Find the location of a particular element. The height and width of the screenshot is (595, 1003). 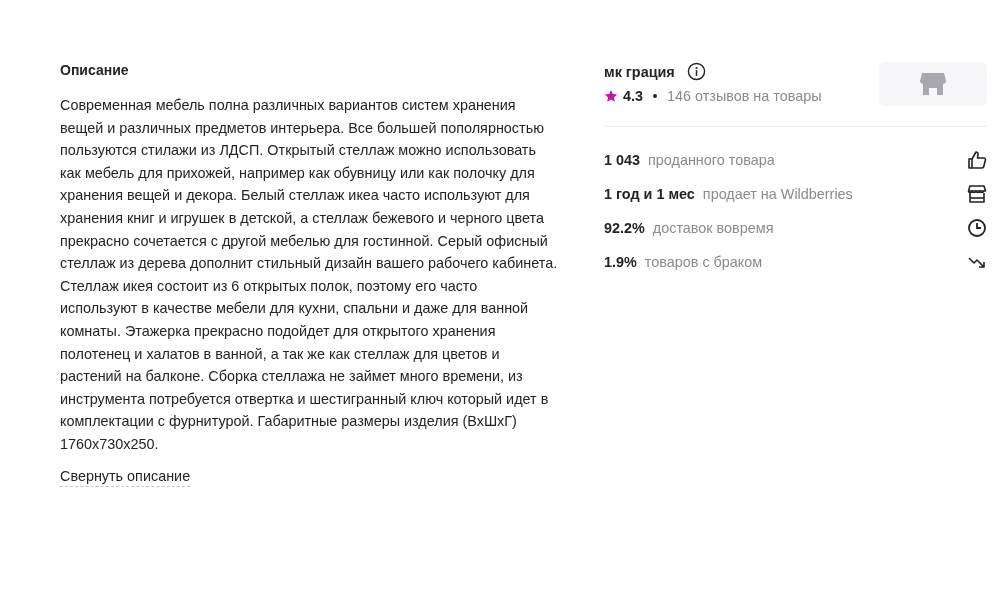

stat-value: 92.2% is located at coordinates (624, 228).